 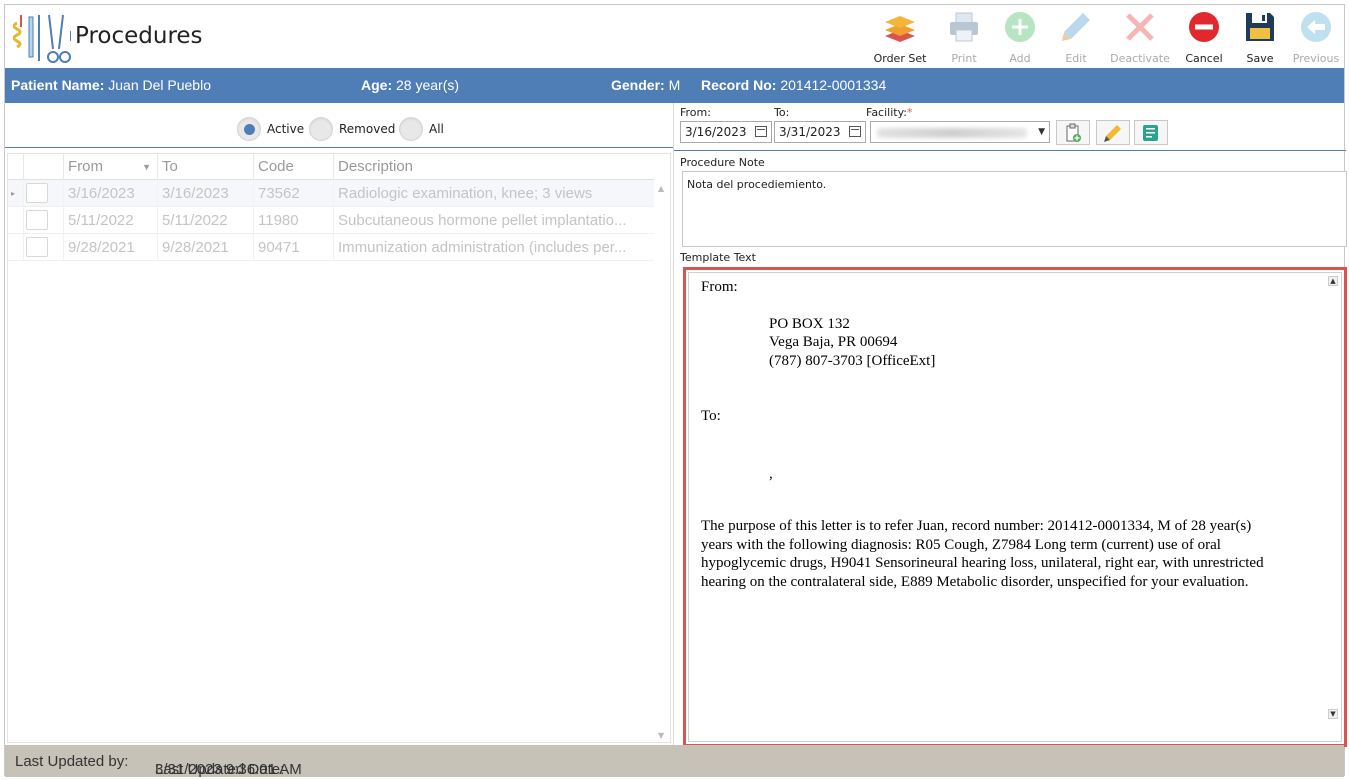 What do you see at coordinates (1076, 58) in the screenshot?
I see `edit-label: Edit` at bounding box center [1076, 58].